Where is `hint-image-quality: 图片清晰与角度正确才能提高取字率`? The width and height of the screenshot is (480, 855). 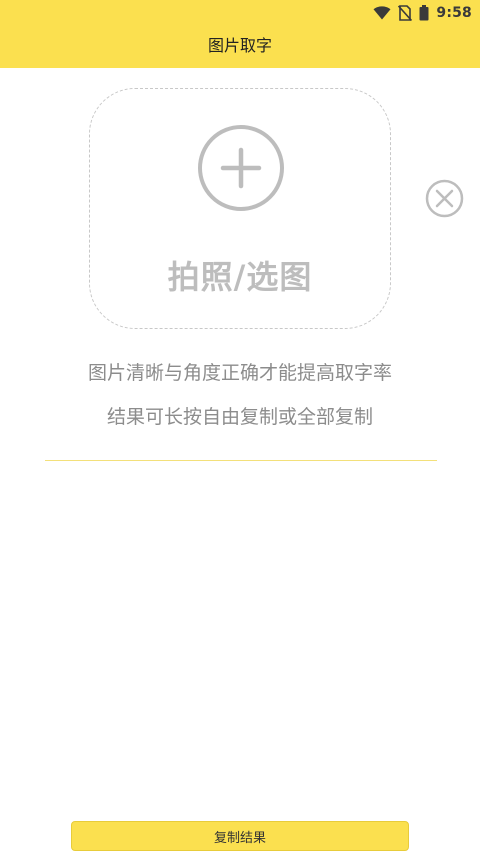 hint-image-quality: 图片清晰与角度正确才能提高取字率 is located at coordinates (239, 373).